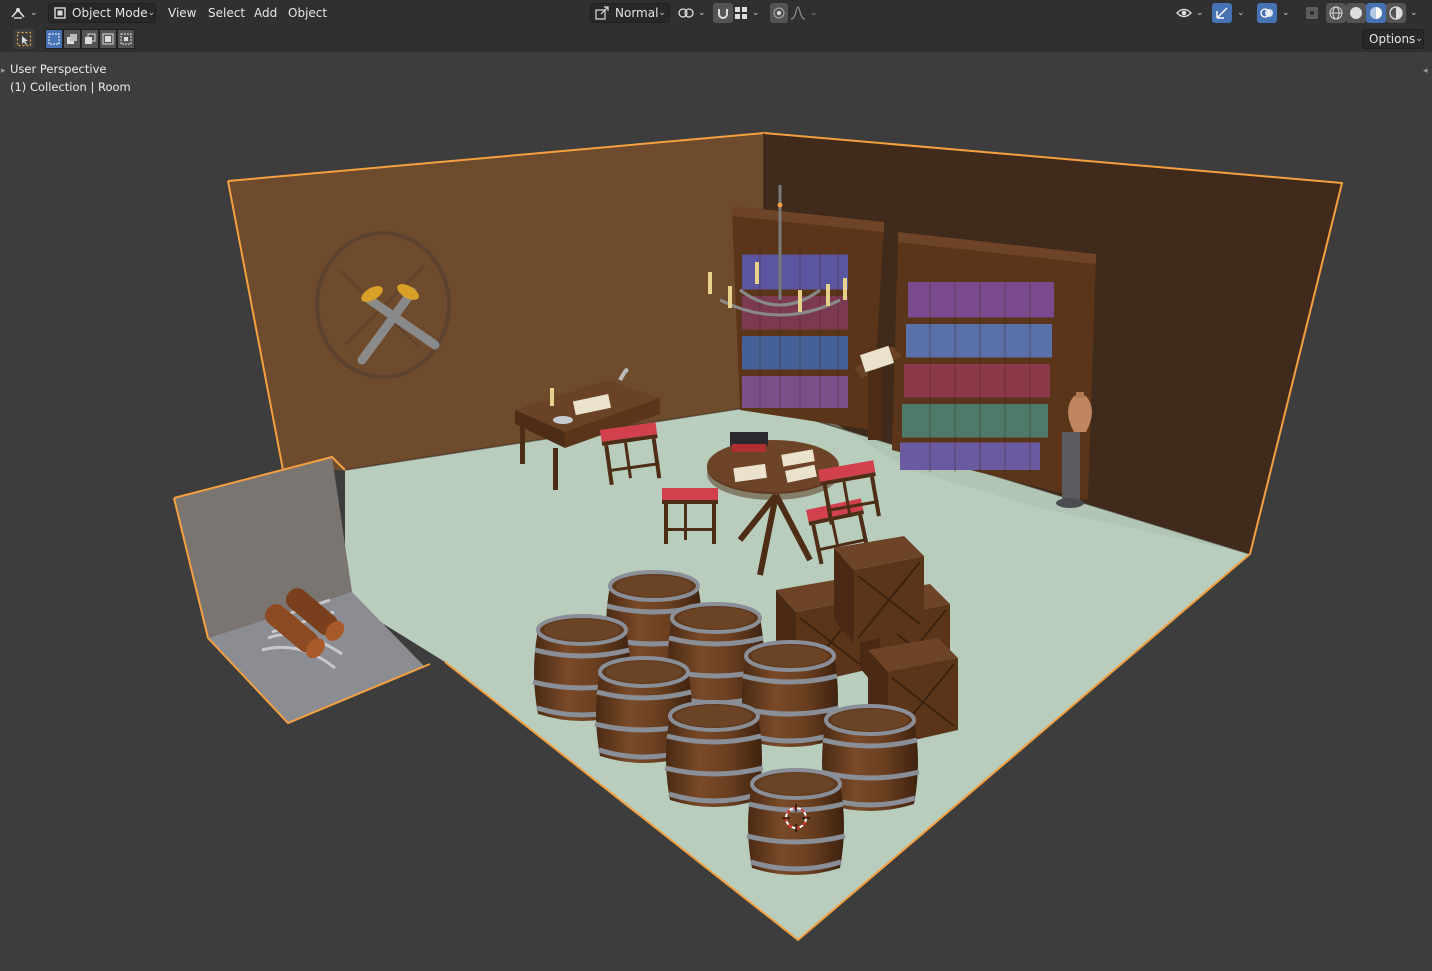  What do you see at coordinates (3, 71) in the screenshot?
I see `toolbar-expand-icon: ▸` at bounding box center [3, 71].